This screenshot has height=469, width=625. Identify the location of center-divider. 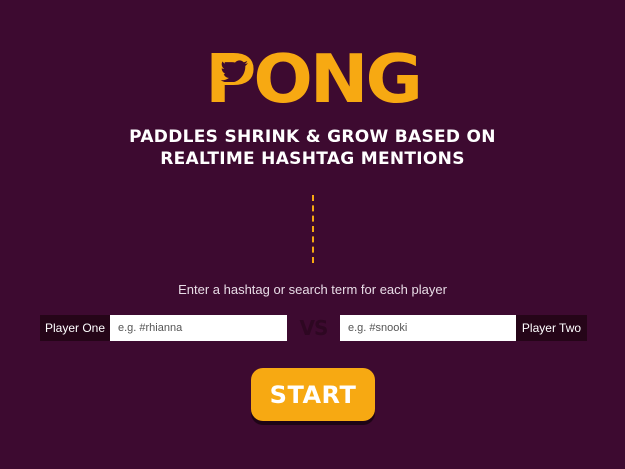
(313, 229).